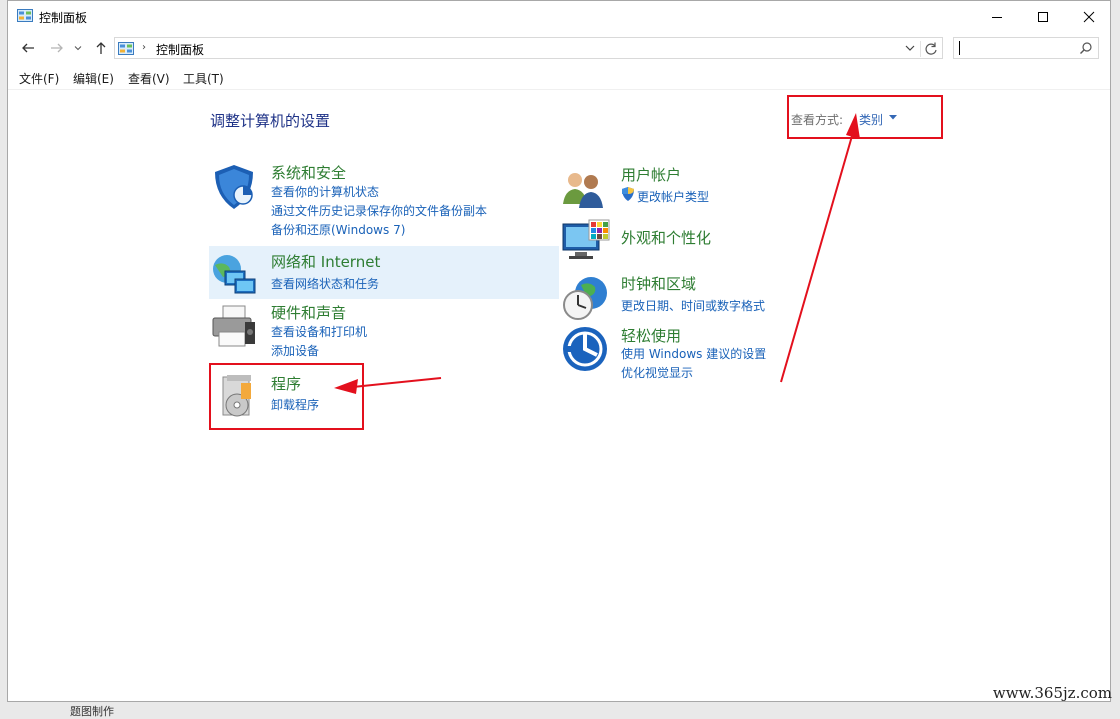 This screenshot has height=719, width=1120. Describe the element at coordinates (910, 48) in the screenshot. I see `address-dropdown-icon` at that location.